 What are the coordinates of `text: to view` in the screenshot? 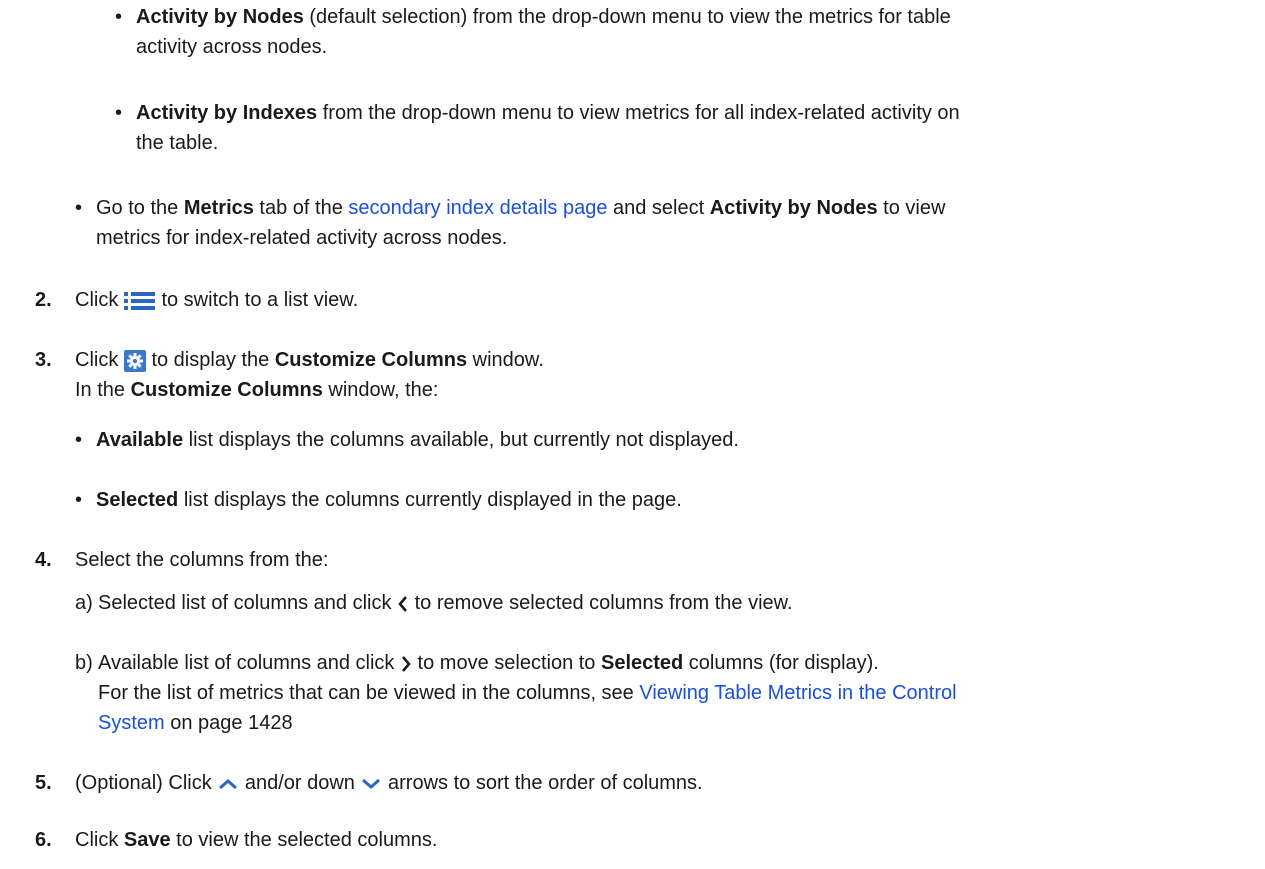 It's located at (911, 208).